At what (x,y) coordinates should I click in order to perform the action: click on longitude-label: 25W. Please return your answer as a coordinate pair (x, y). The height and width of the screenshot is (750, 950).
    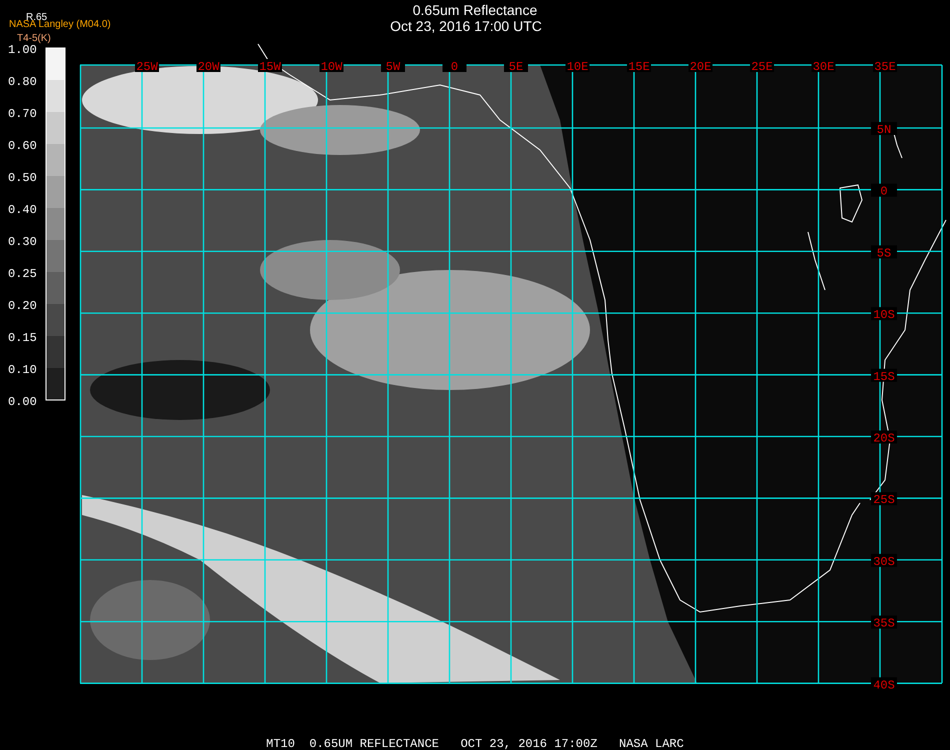
    Looking at the image, I should click on (147, 66).